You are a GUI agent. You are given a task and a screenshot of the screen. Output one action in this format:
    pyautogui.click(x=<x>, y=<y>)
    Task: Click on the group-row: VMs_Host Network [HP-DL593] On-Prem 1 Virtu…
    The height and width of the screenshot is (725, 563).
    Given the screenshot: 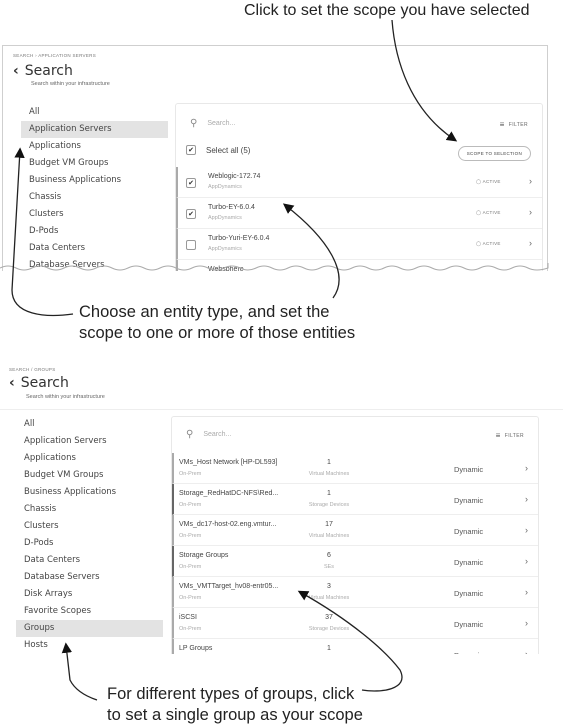 What is the action you would take?
    pyautogui.click(x=355, y=468)
    